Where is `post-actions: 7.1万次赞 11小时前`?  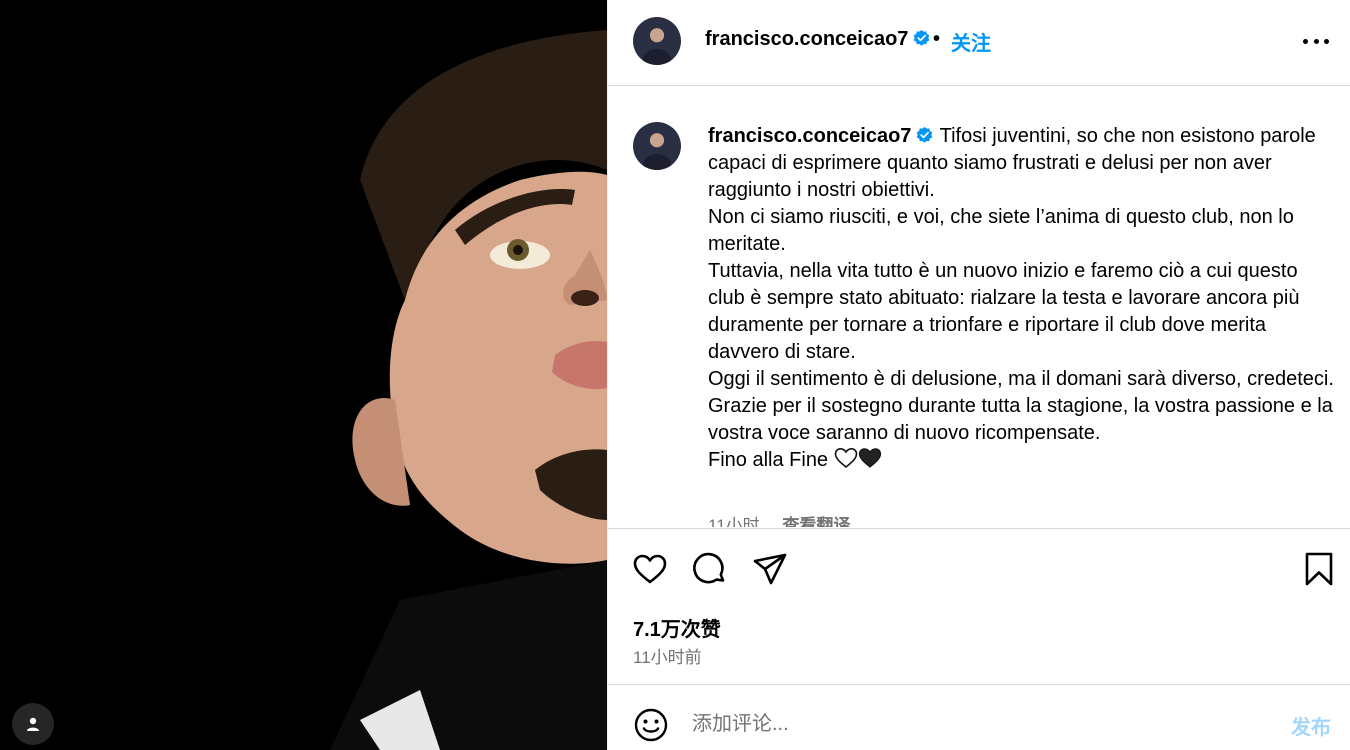 post-actions: 7.1万次赞 11小时前 is located at coordinates (979, 606).